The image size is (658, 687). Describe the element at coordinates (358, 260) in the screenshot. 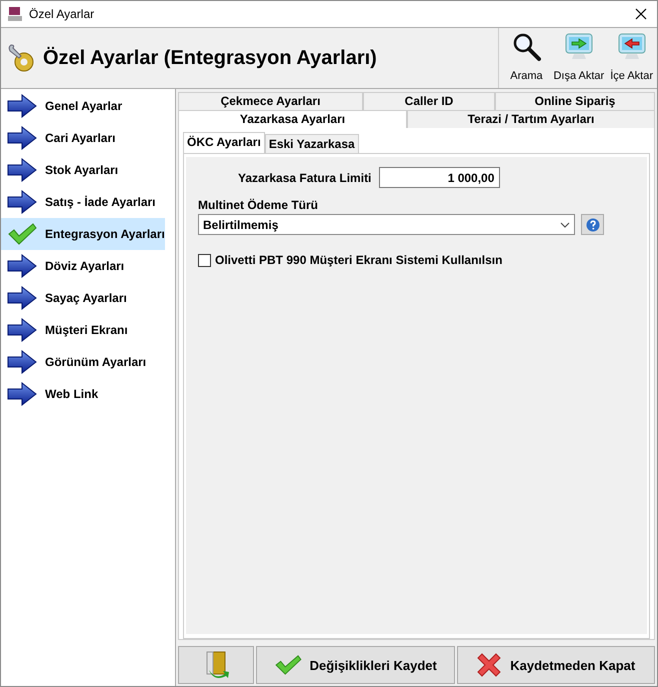

I see `checkbox-label: Olivetti PBT 990 Müşteri Ekranı Sistemi Kullanılsın` at that location.